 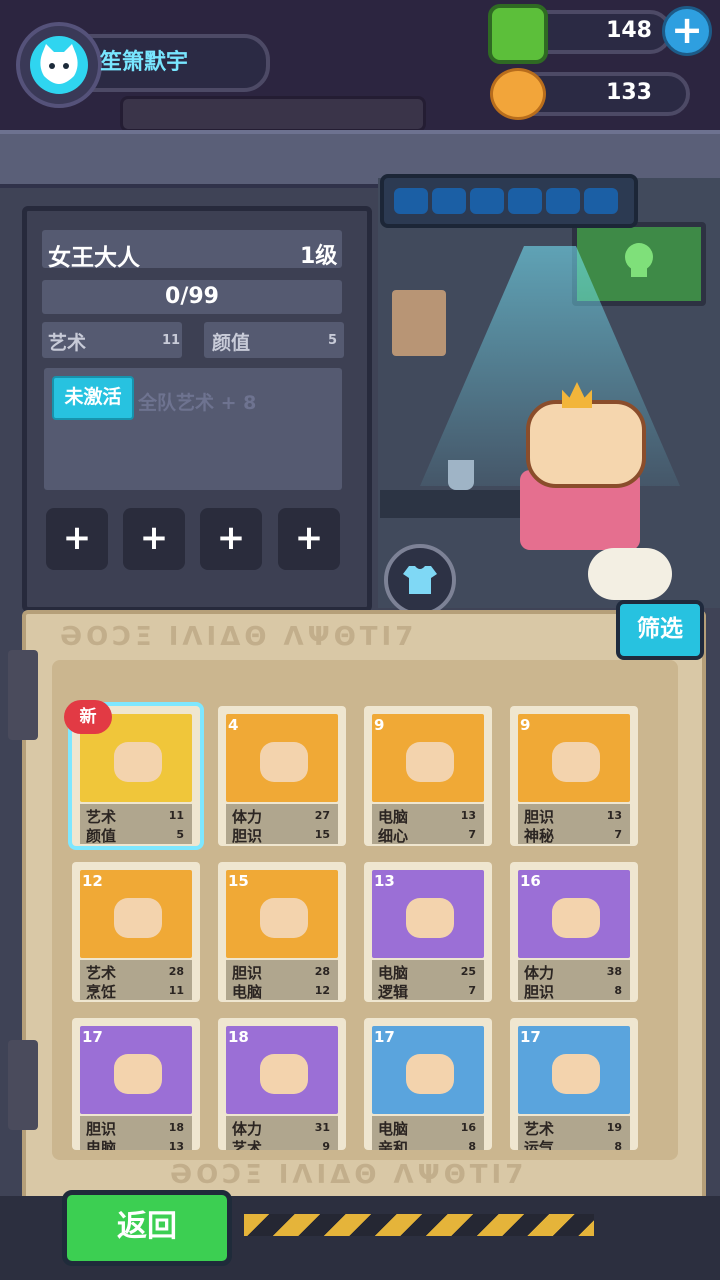 I want to click on add-currency-button: +, so click(x=687, y=31).